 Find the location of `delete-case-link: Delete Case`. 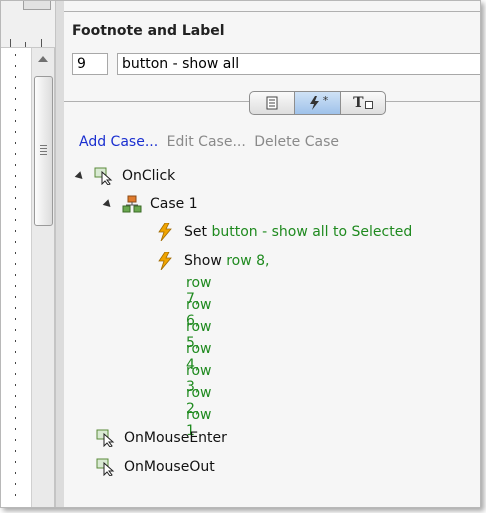

delete-case-link: Delete Case is located at coordinates (296, 142).